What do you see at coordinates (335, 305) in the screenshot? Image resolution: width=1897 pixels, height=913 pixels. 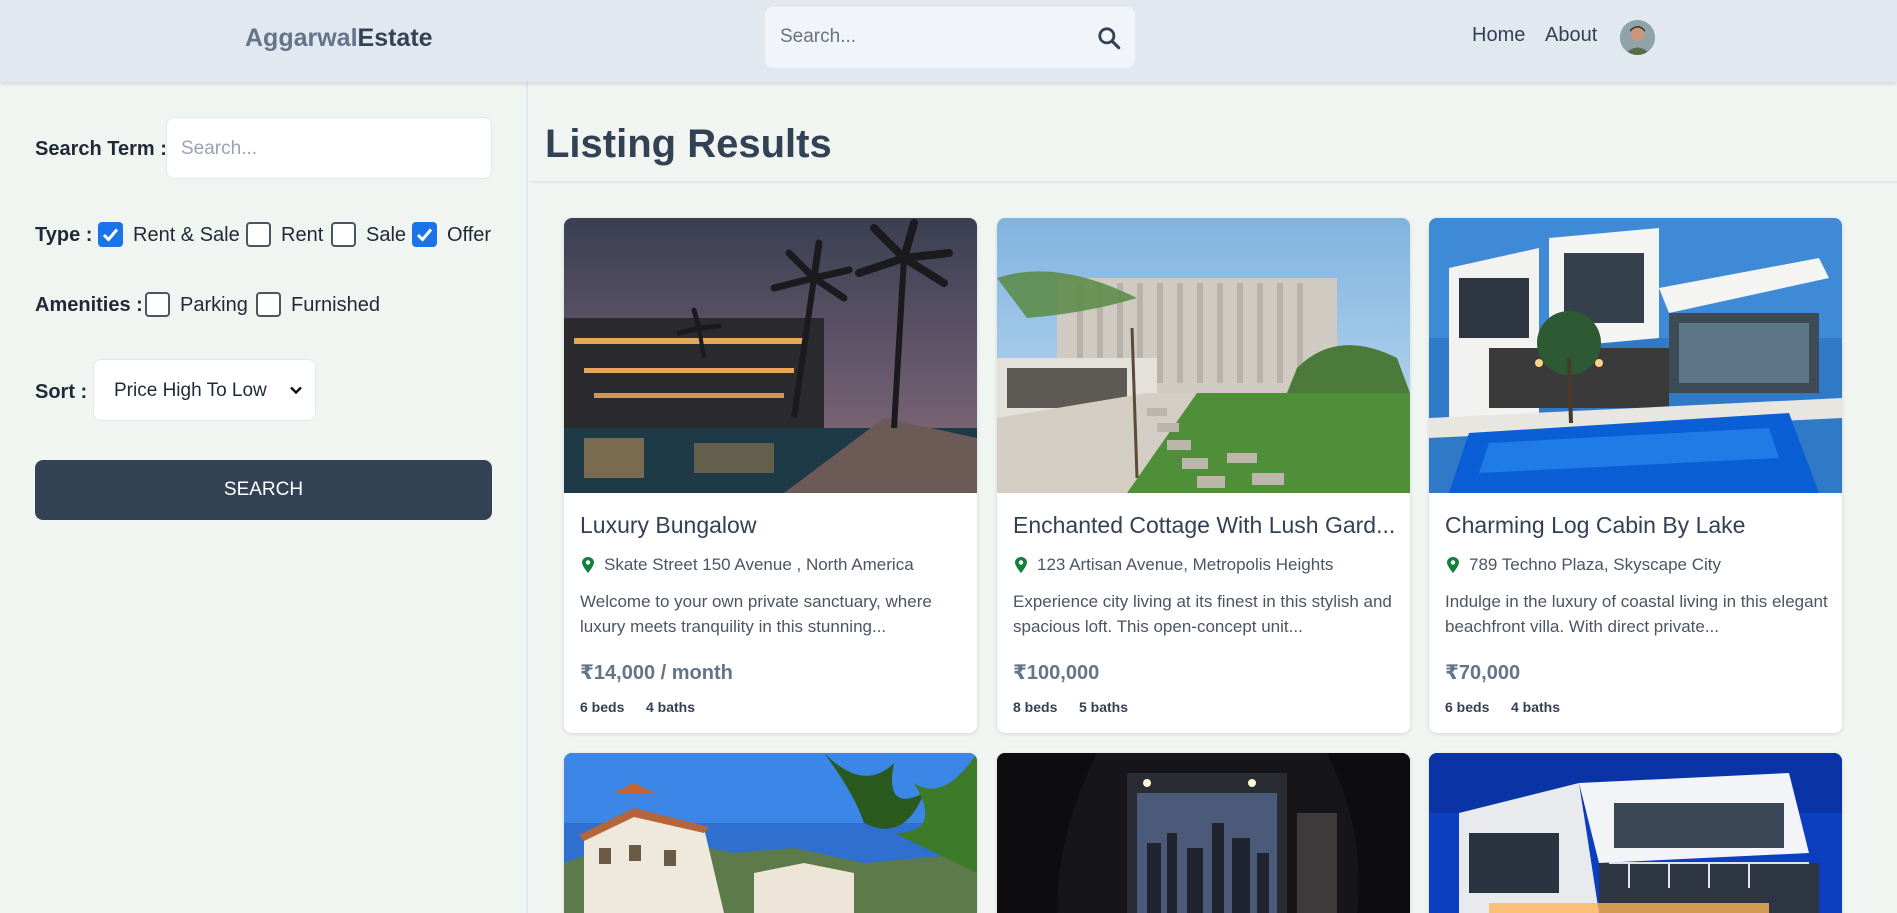 I see `furnished-label: Furnished` at bounding box center [335, 305].